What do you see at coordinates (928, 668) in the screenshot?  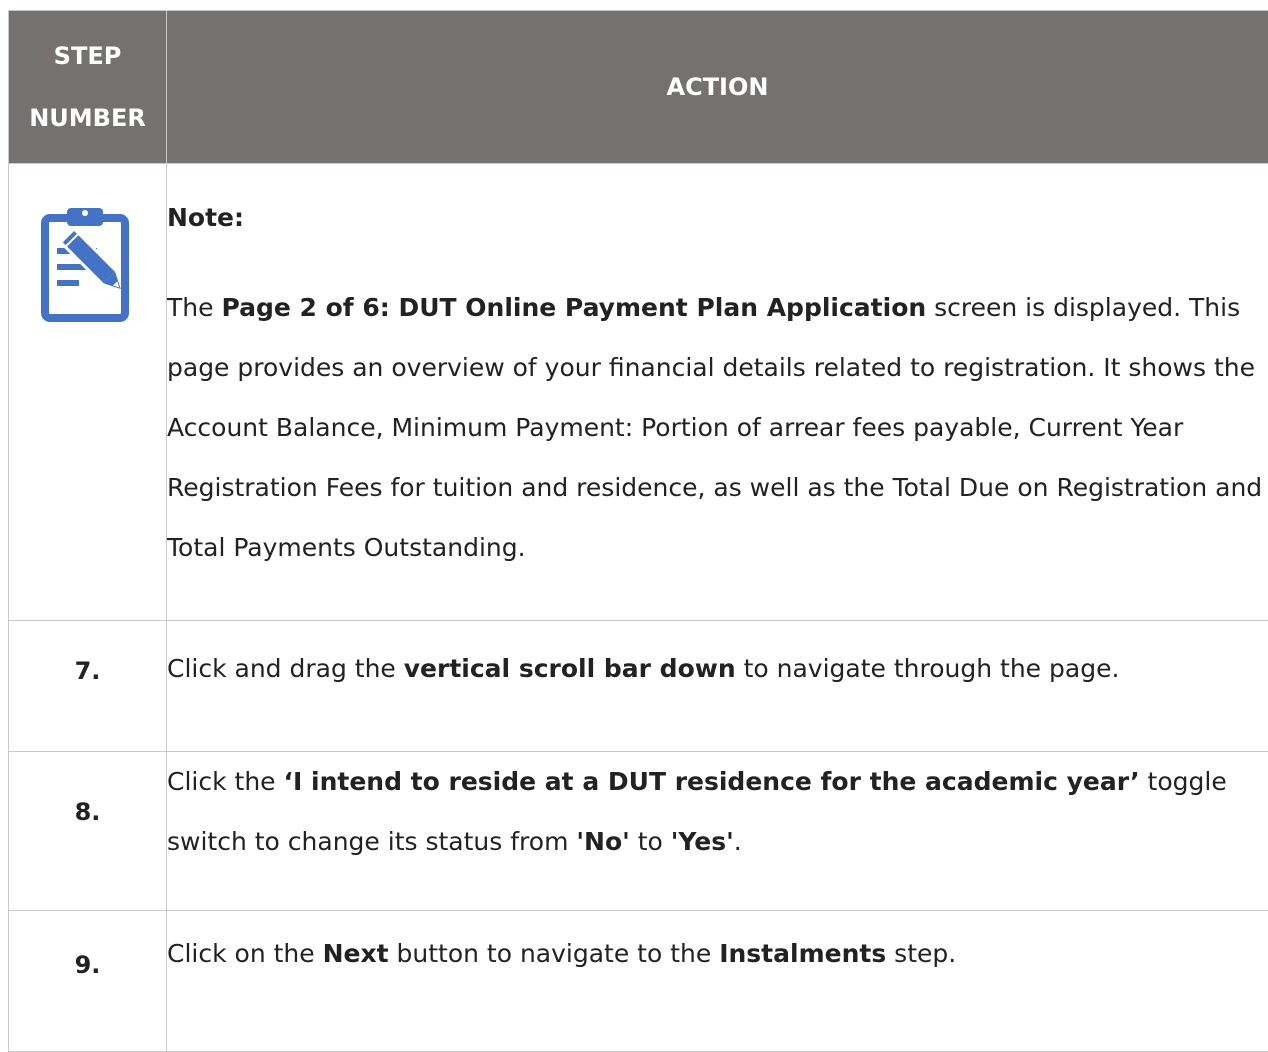 I see `step-text-part: to navigate through the page.` at bounding box center [928, 668].